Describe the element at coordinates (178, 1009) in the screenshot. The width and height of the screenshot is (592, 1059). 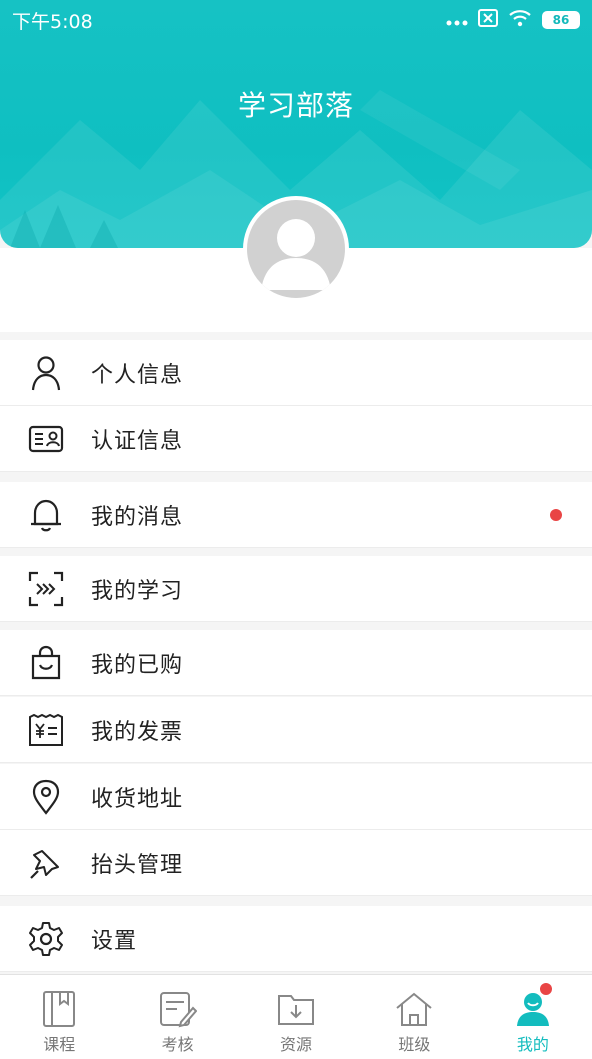
I see `exam-icon` at that location.